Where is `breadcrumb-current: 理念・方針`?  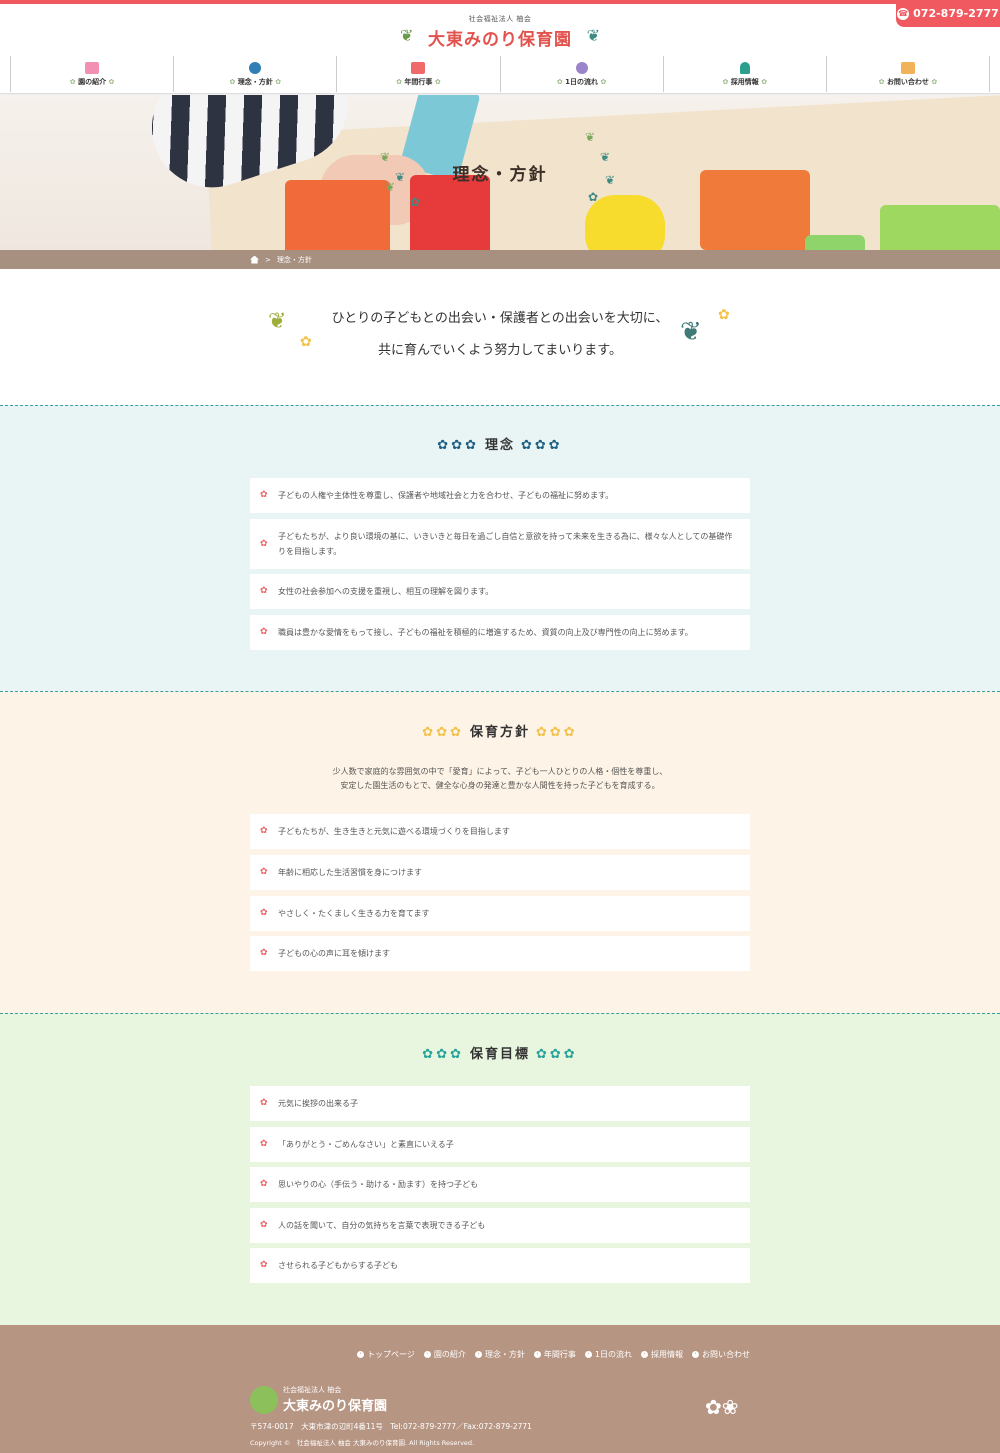 breadcrumb-current: 理念・方針 is located at coordinates (294, 259).